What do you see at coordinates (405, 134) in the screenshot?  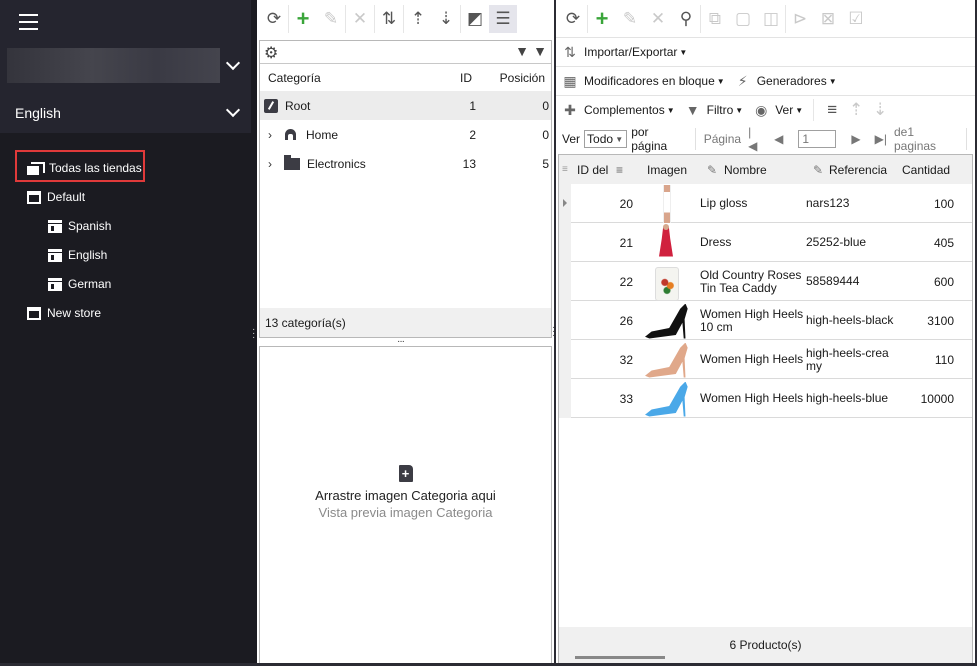 I see `category-row-home: › Home 2 0` at bounding box center [405, 134].